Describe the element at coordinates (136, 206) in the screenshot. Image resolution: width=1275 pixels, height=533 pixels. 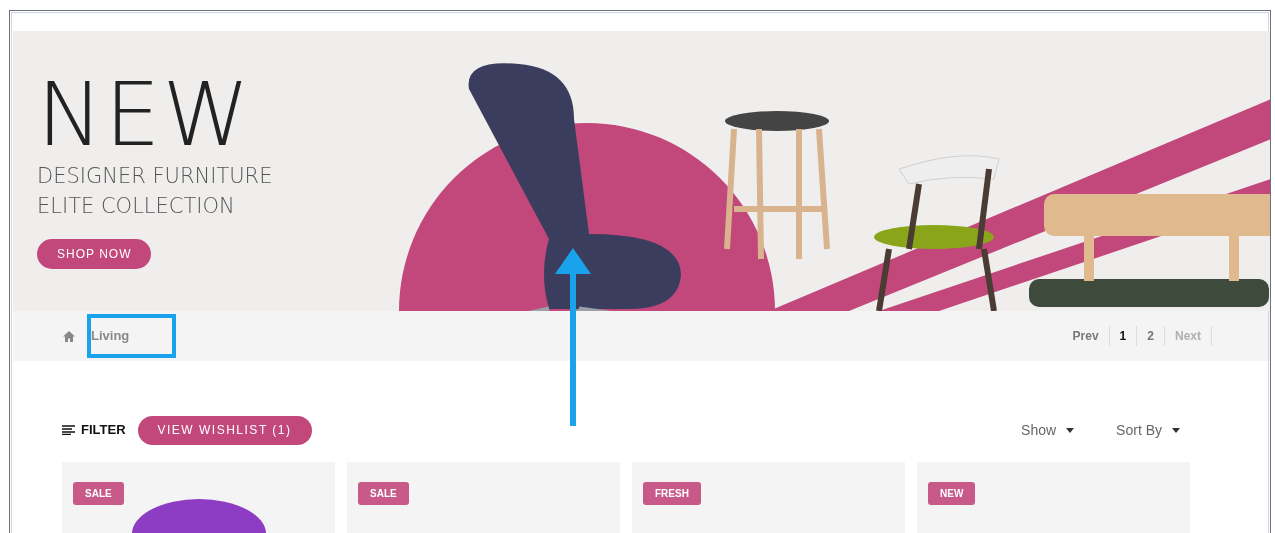
I see `banner-subtitle: ELITE COLLECTION` at that location.